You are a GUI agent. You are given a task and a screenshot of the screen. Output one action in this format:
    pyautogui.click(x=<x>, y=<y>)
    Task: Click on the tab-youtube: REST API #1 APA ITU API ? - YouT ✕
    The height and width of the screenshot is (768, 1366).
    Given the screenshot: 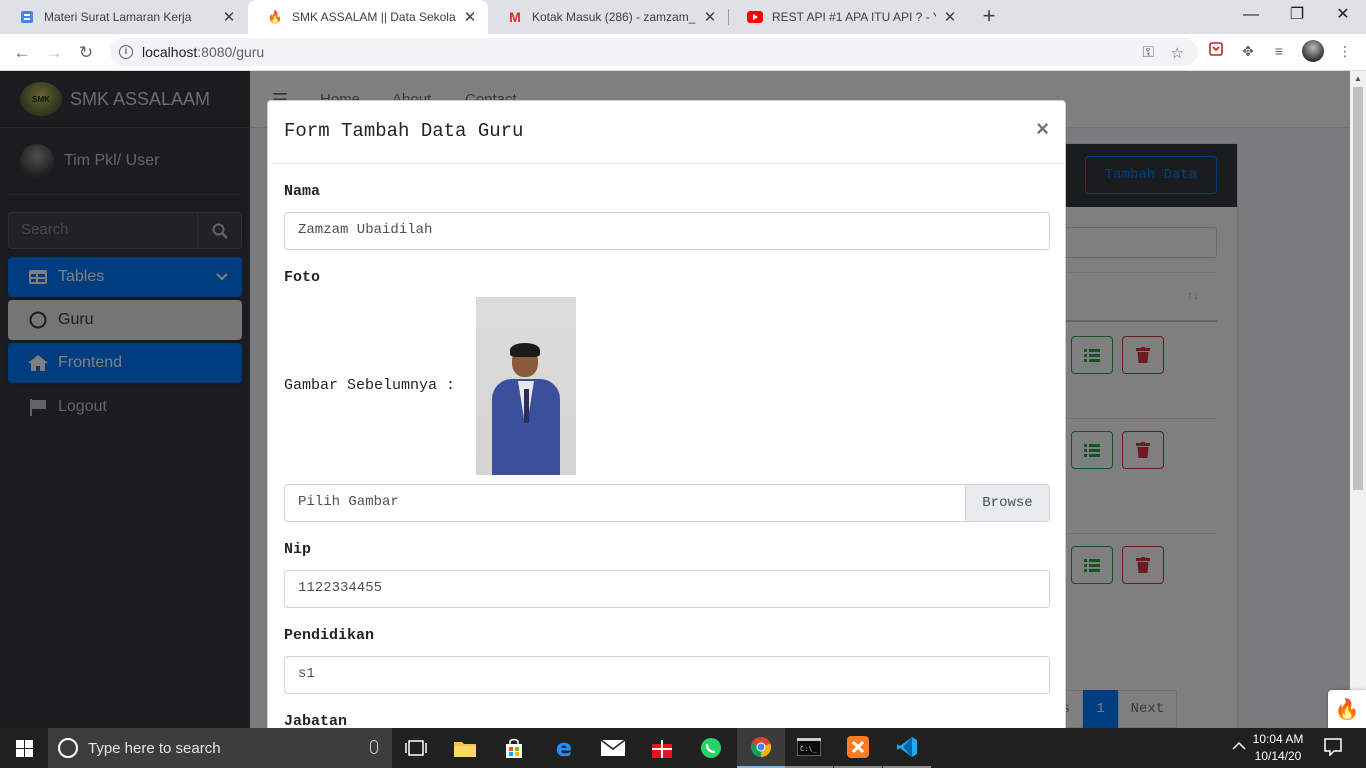 What is the action you would take?
    pyautogui.click(x=848, y=17)
    